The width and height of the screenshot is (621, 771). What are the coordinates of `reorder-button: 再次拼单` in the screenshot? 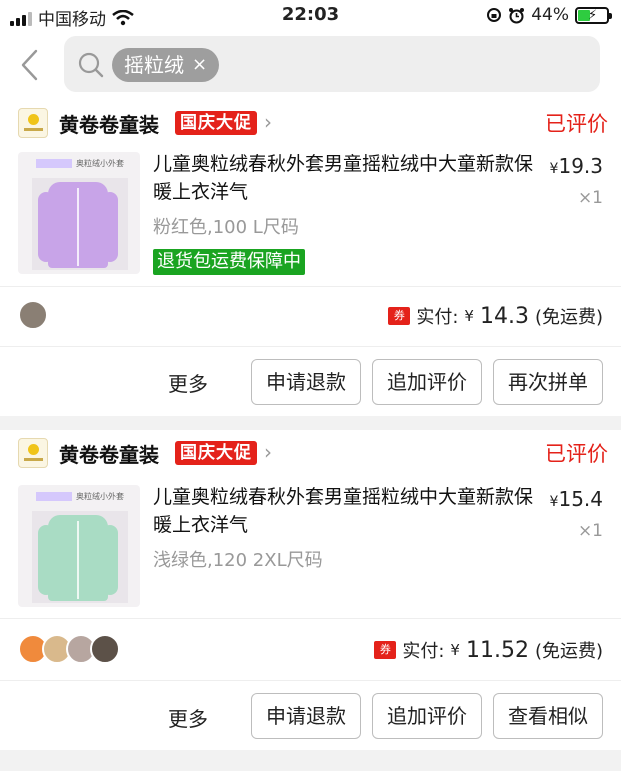 It's located at (548, 382).